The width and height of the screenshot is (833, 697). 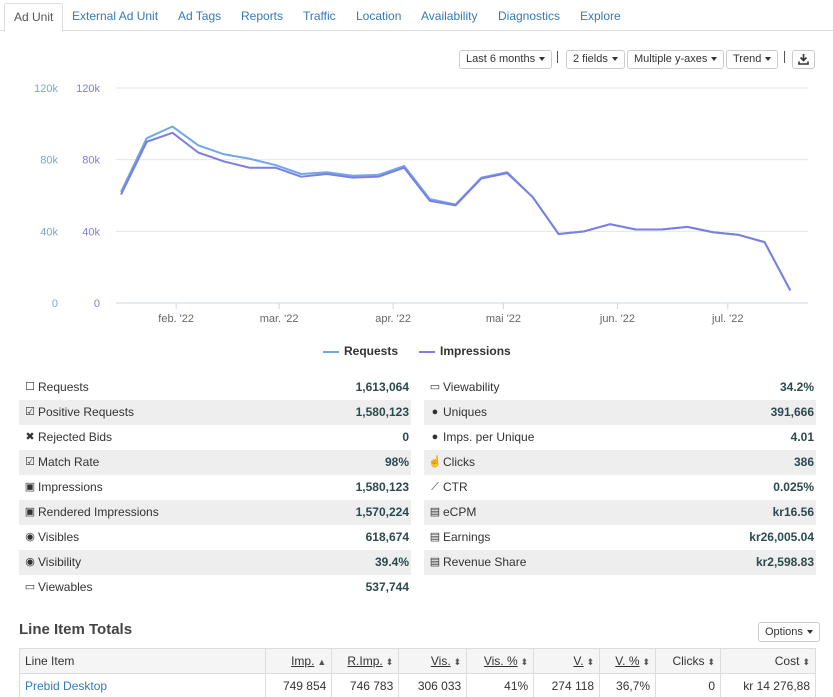 I want to click on stat-label: Rendered Impressions, so click(x=98, y=512).